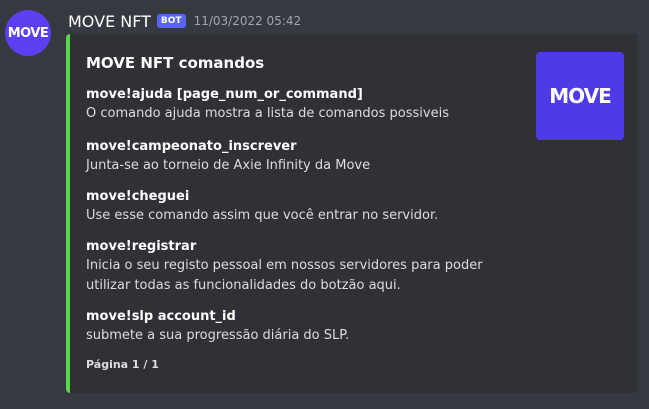  What do you see at coordinates (138, 196) in the screenshot?
I see `field-name: move!cheguei` at bounding box center [138, 196].